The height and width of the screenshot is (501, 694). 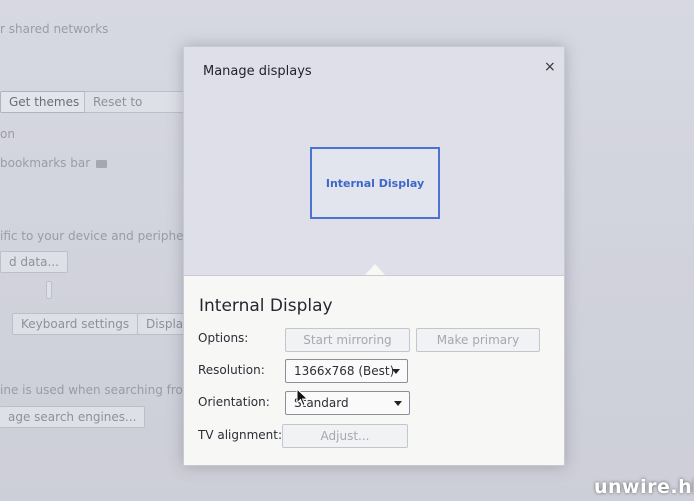 I want to click on tv-alignment-label: TV alignment:, so click(x=240, y=435).